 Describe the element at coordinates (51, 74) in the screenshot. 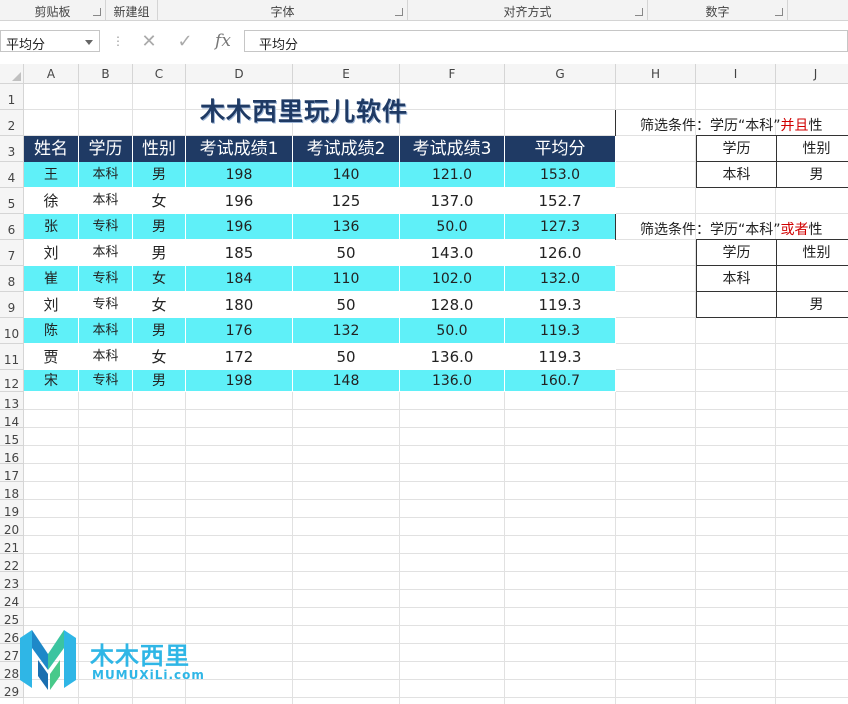

I see `column-header-a: A` at that location.